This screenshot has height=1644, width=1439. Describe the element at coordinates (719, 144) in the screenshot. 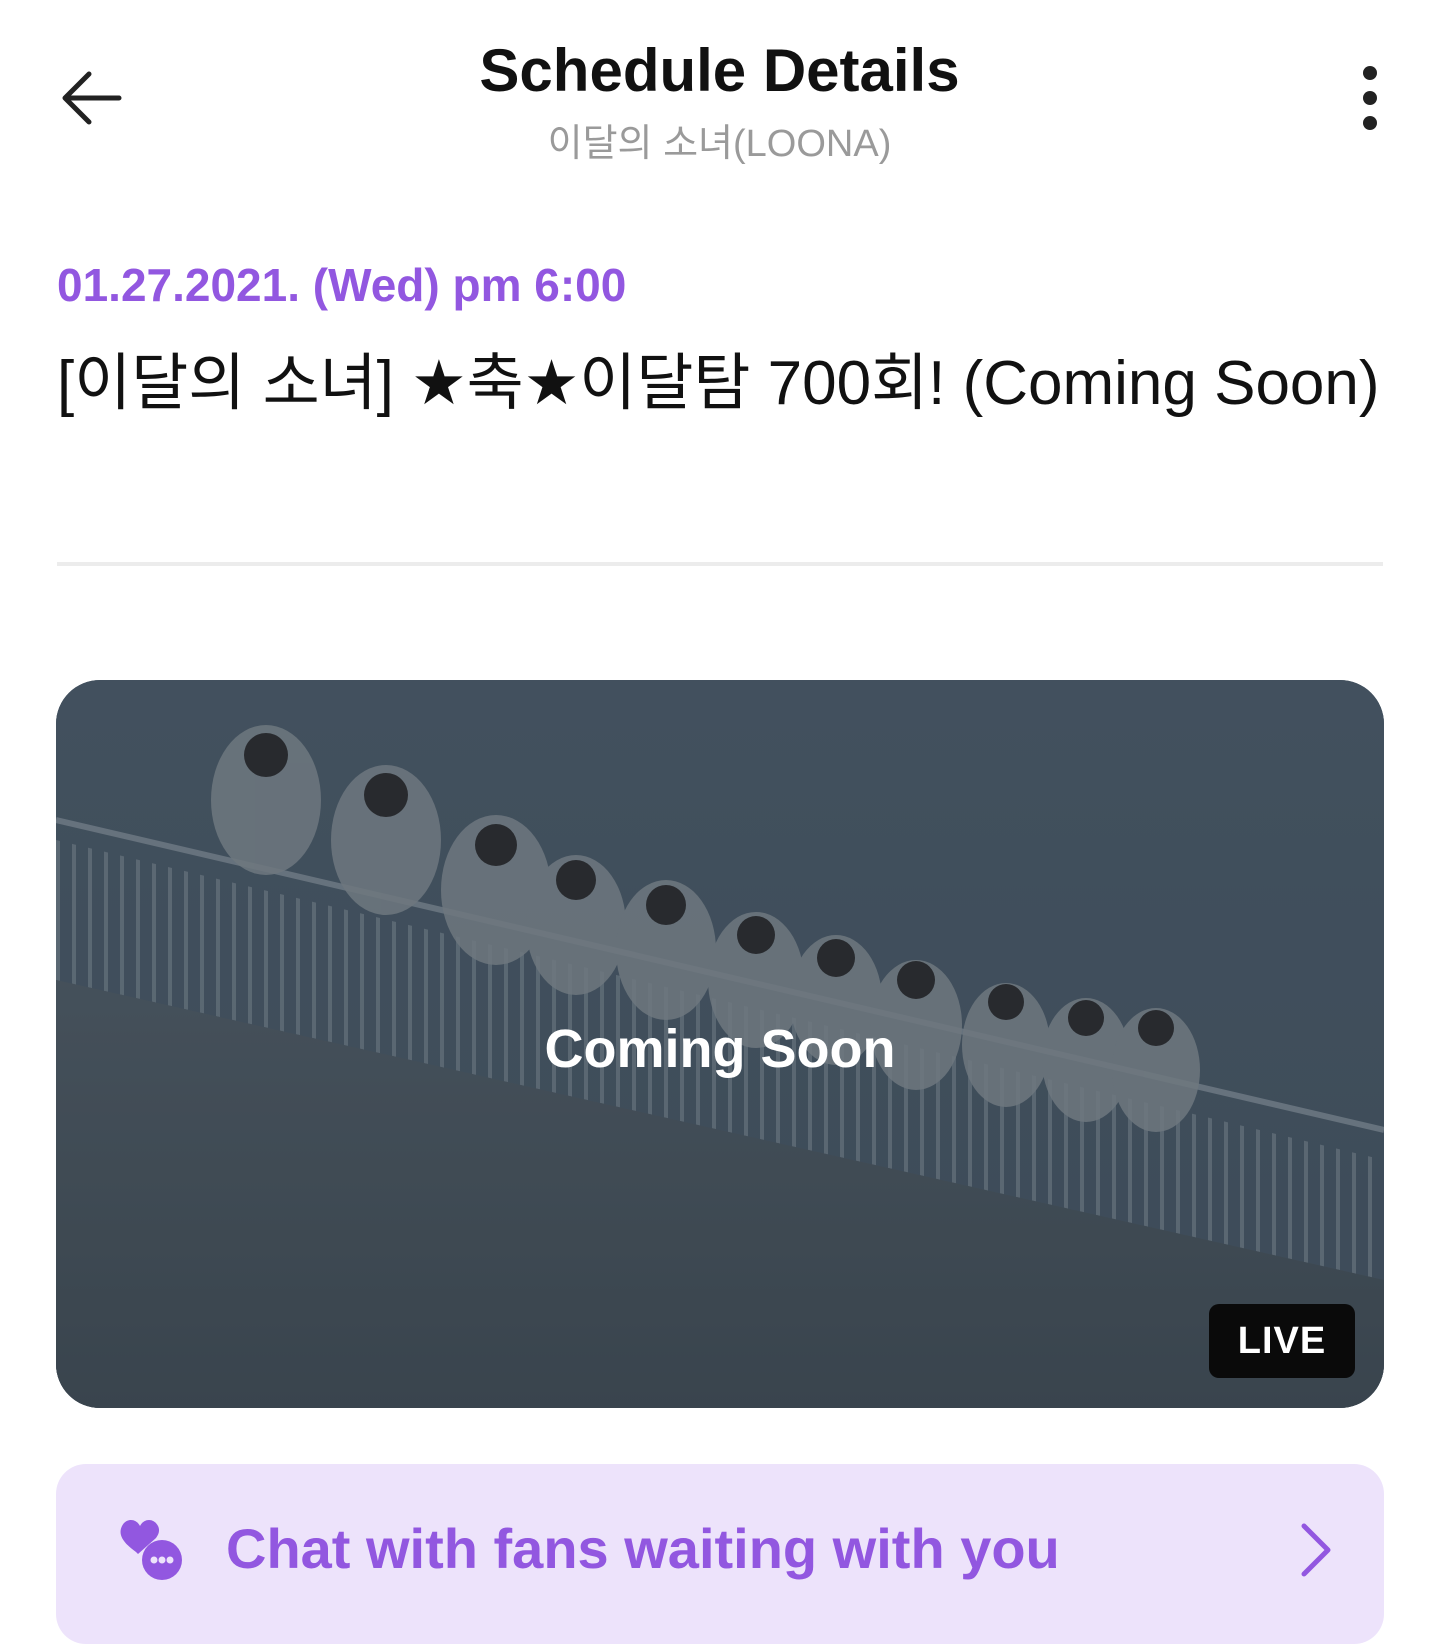

I see `artist-name: 이달의 소녀(LOONA)` at that location.